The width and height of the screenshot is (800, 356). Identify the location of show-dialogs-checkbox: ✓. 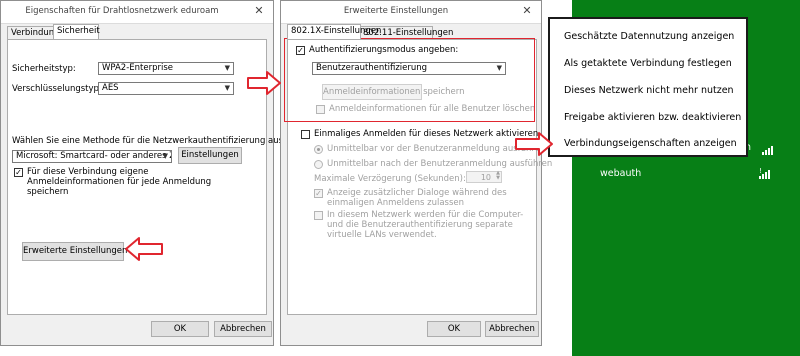
(318, 193).